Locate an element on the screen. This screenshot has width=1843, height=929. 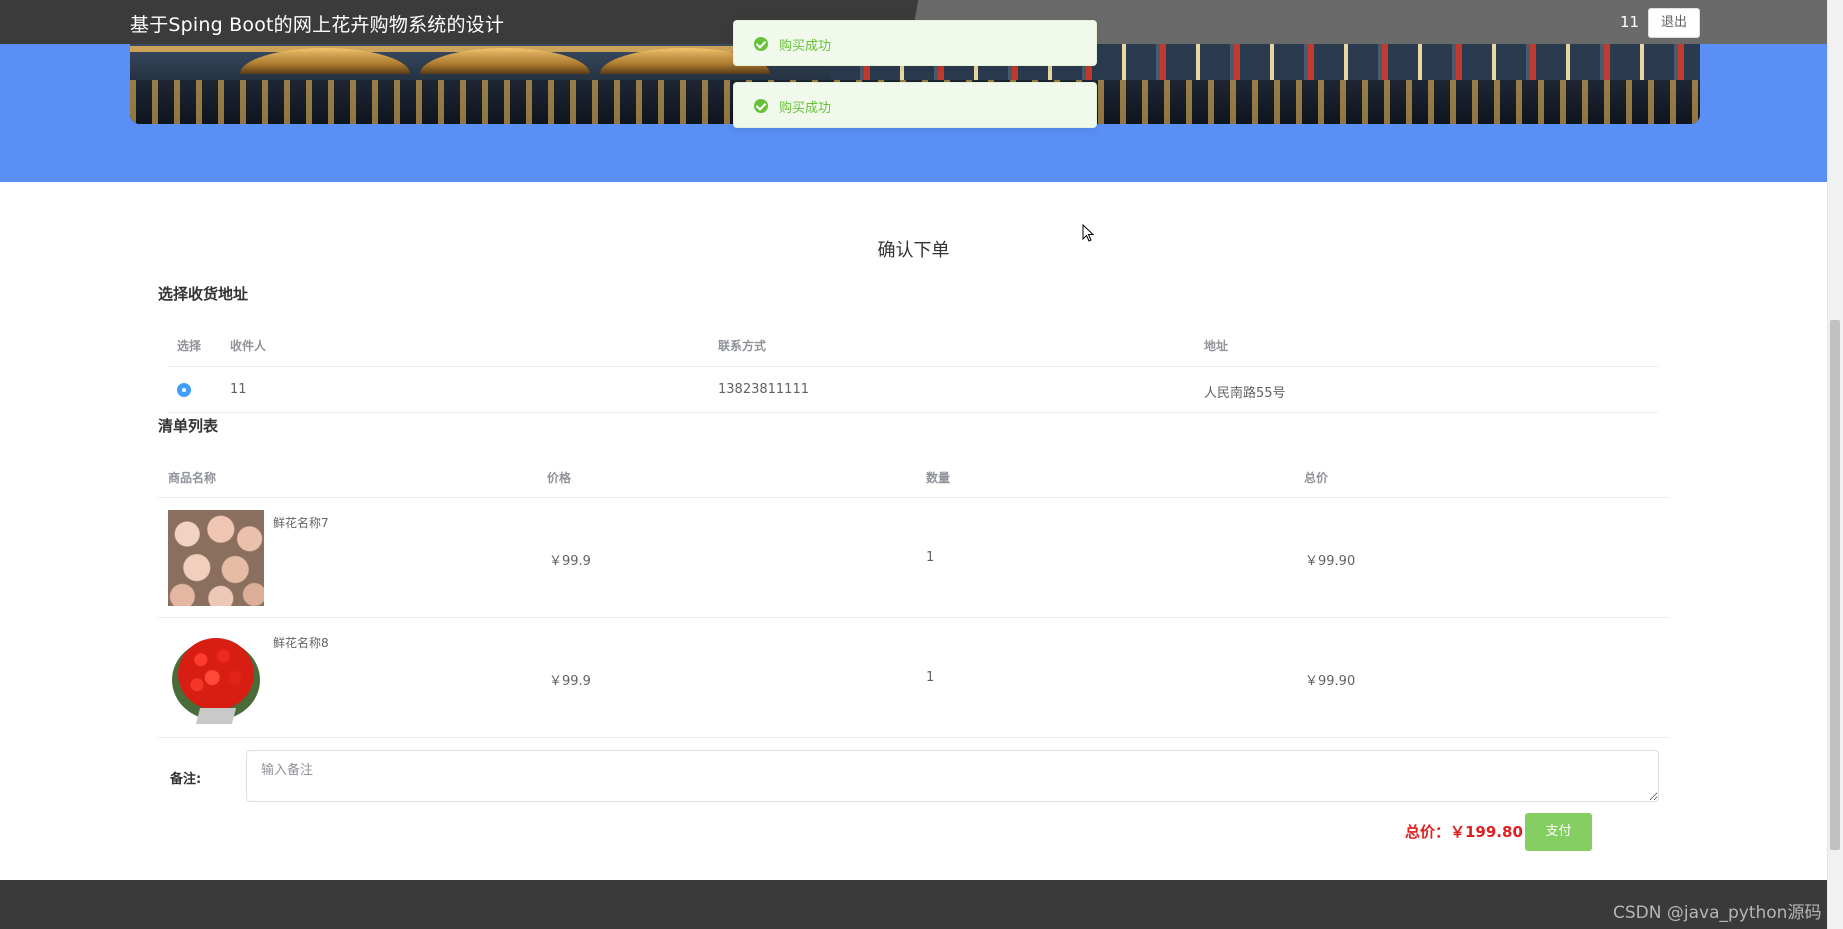
page-scrollbar-thumb is located at coordinates (1835, 585).